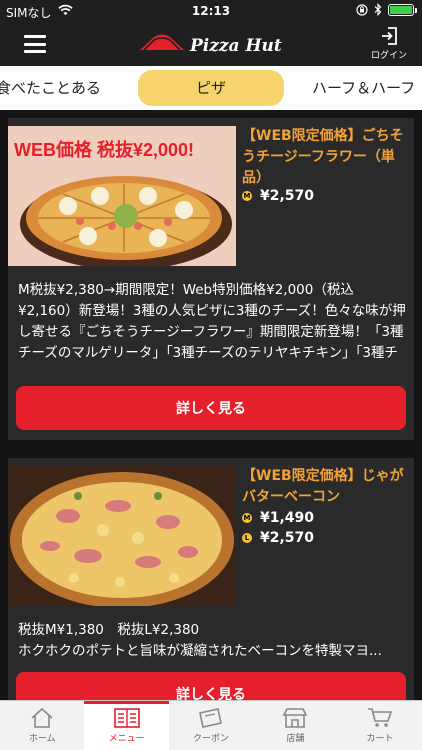 Image resolution: width=422 pixels, height=750 pixels. What do you see at coordinates (126, 739) in the screenshot?
I see `nav-menu-label: メニュー` at bounding box center [126, 739].